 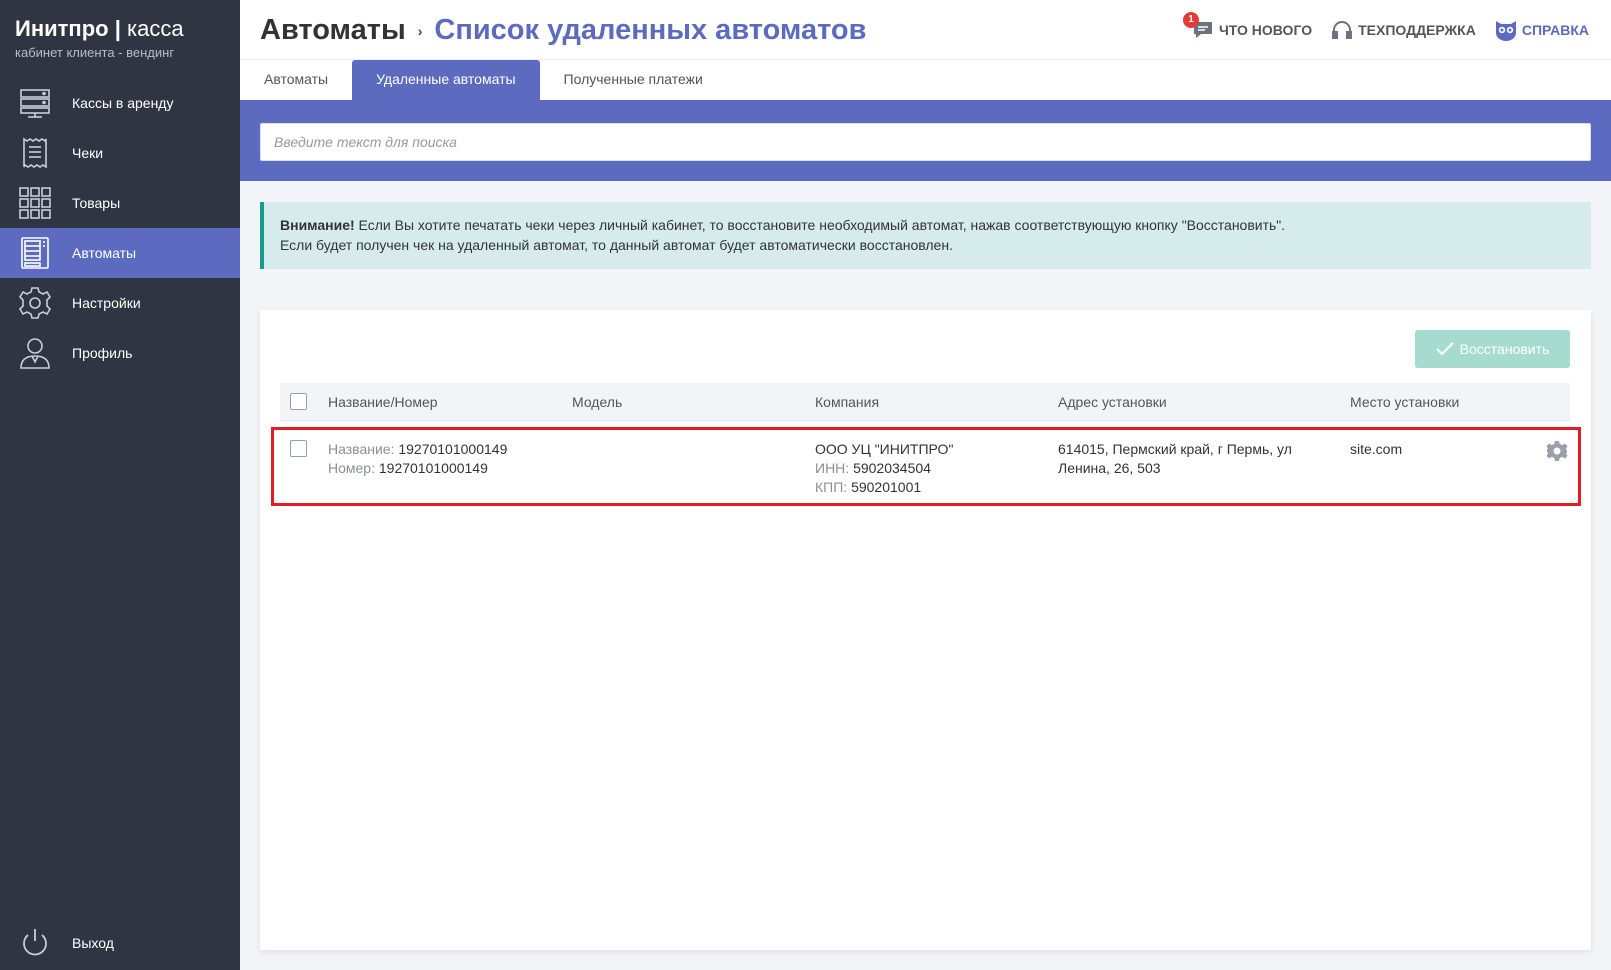 I want to click on breadcrumb: Автоматы › Список удаленных автоматов, so click(x=563, y=30).